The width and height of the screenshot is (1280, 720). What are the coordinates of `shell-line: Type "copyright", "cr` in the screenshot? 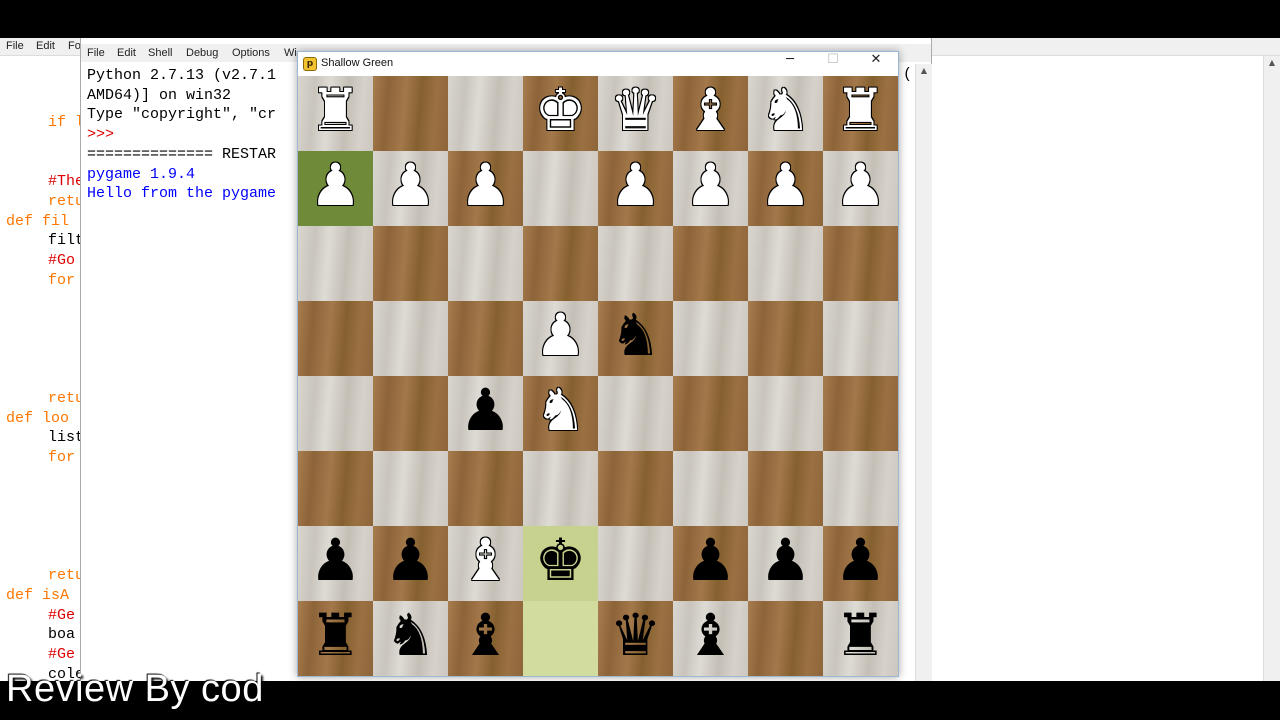 It's located at (182, 115).